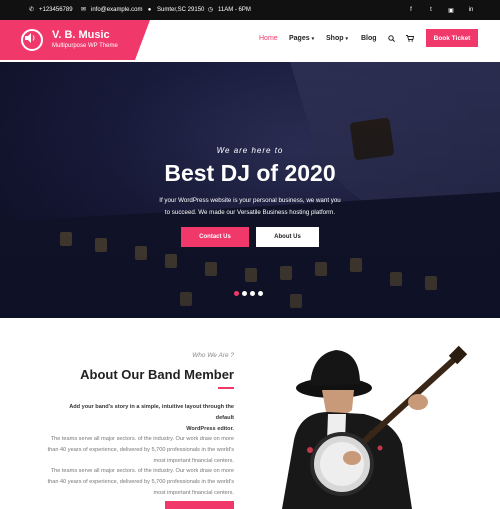 This screenshot has height=509, width=500. I want to click on clock-icon: ◷, so click(210, 9).